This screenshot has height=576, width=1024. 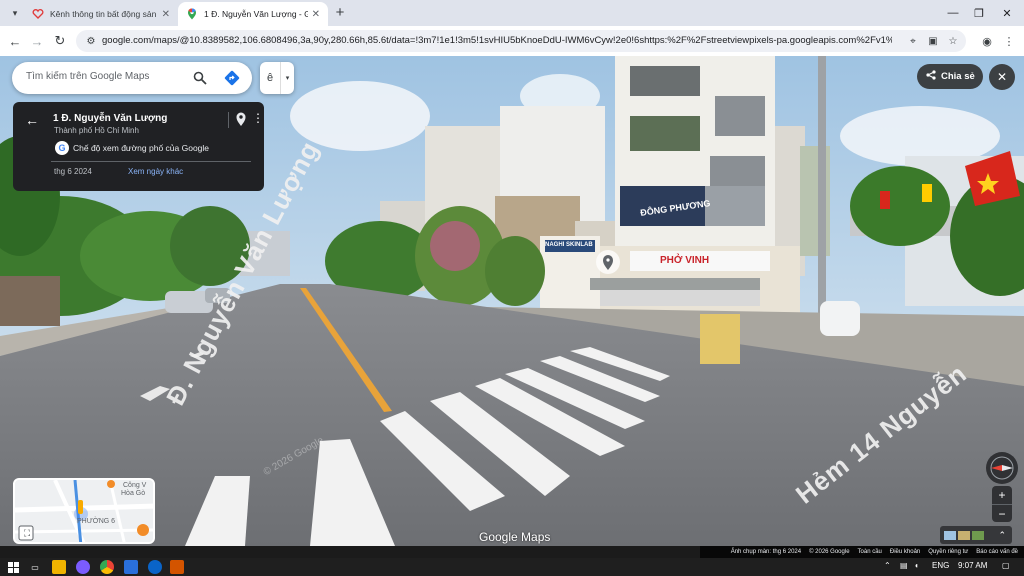 I want to click on google-maps-watermark: Google Maps, so click(x=515, y=537).